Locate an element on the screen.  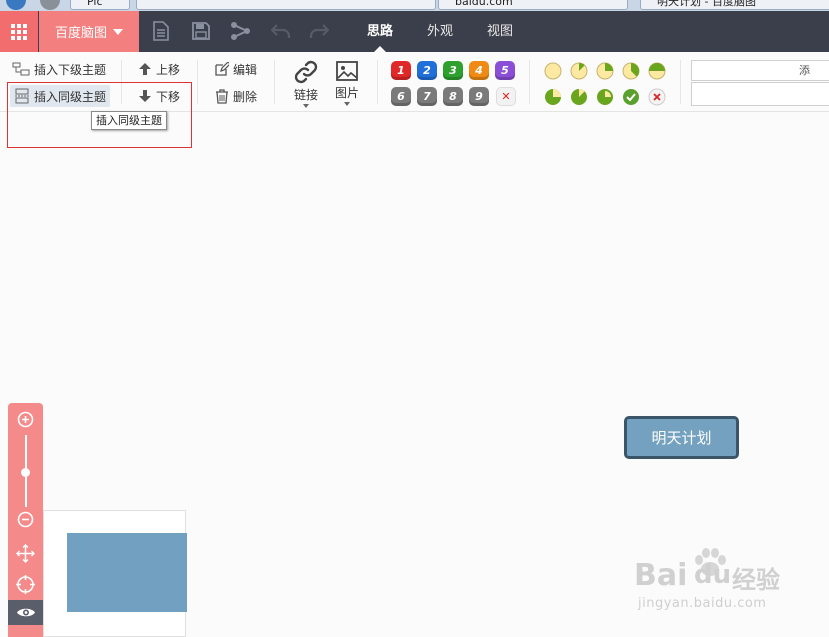
move-down-button: 下移 is located at coordinates (159, 96).